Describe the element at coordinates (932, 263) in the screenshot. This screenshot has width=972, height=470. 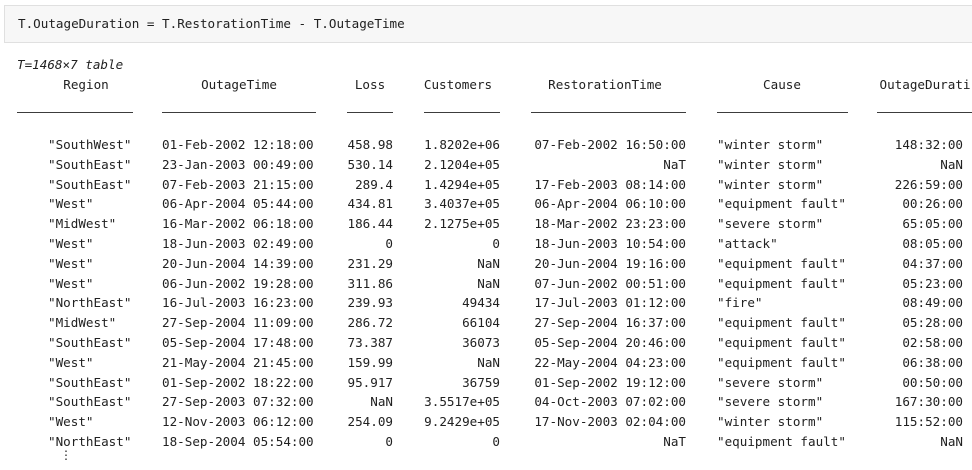
I see `cell-outage-duration: 04:37:00` at that location.